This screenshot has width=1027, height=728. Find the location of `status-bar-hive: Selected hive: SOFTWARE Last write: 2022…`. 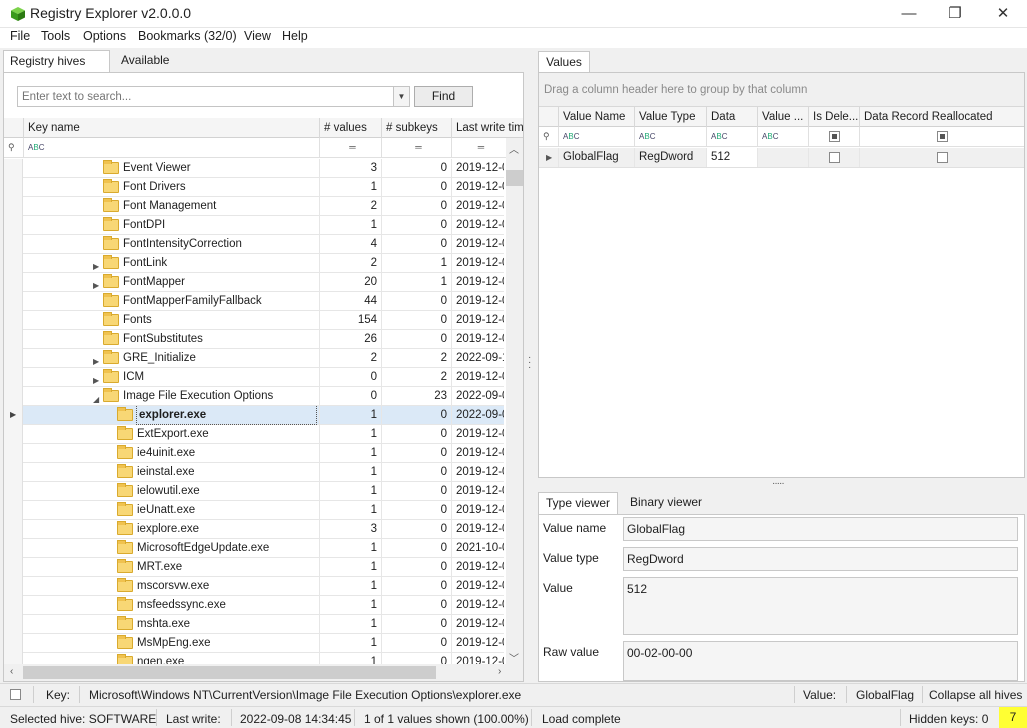

status-bar-hive: Selected hive: SOFTWARE Last write: 2022… is located at coordinates (513, 717).